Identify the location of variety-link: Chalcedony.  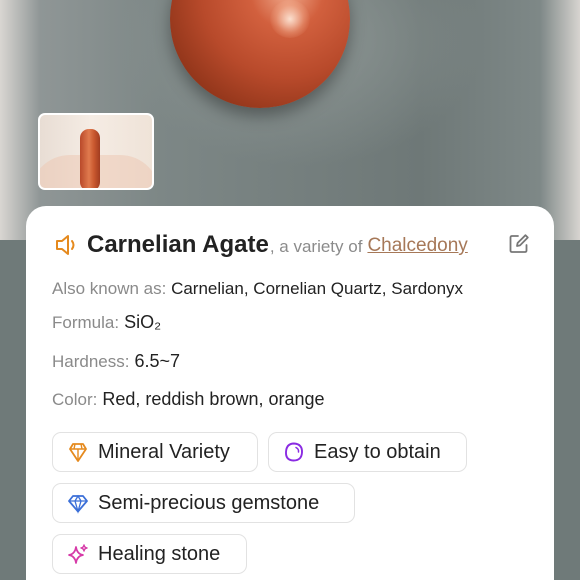
(417, 246).